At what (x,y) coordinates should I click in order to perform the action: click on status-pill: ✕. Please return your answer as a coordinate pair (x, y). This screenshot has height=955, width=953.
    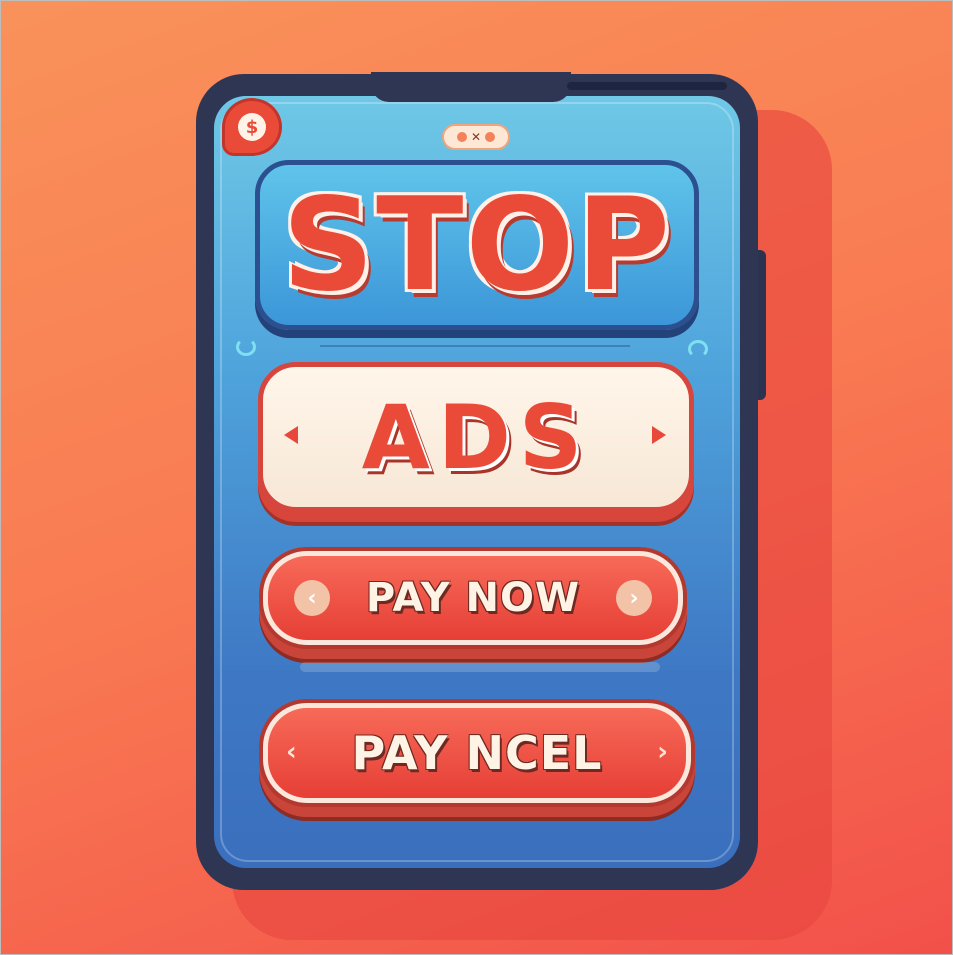
    Looking at the image, I should click on (476, 137).